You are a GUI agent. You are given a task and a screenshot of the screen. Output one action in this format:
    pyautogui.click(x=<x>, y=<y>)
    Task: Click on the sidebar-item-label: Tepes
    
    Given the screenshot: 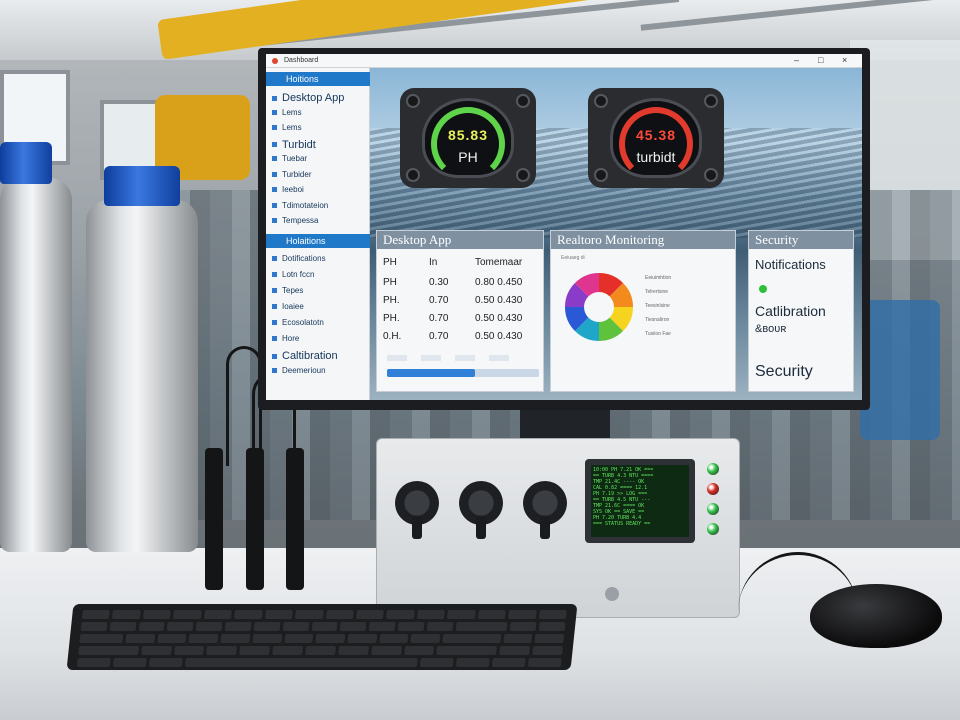 What is the action you would take?
    pyautogui.click(x=293, y=290)
    